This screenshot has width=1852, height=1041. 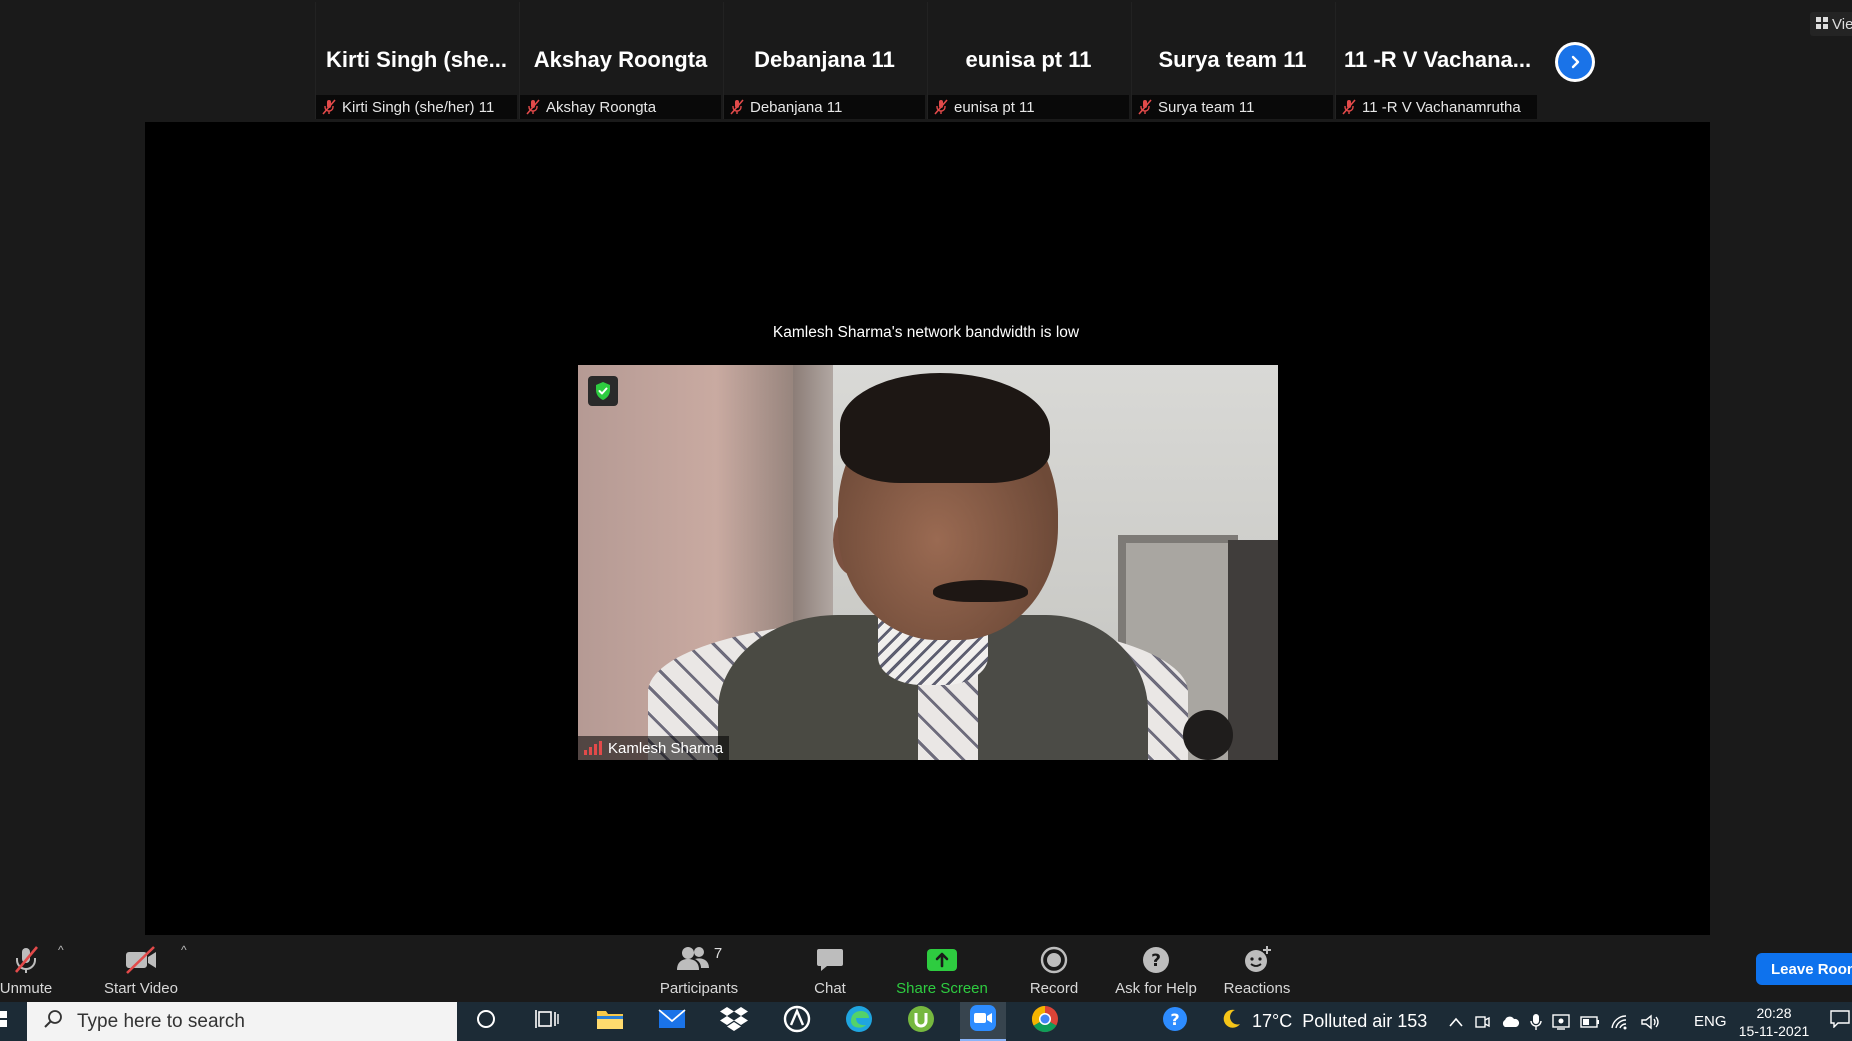 I want to click on edge-icon, so click(x=859, y=1021).